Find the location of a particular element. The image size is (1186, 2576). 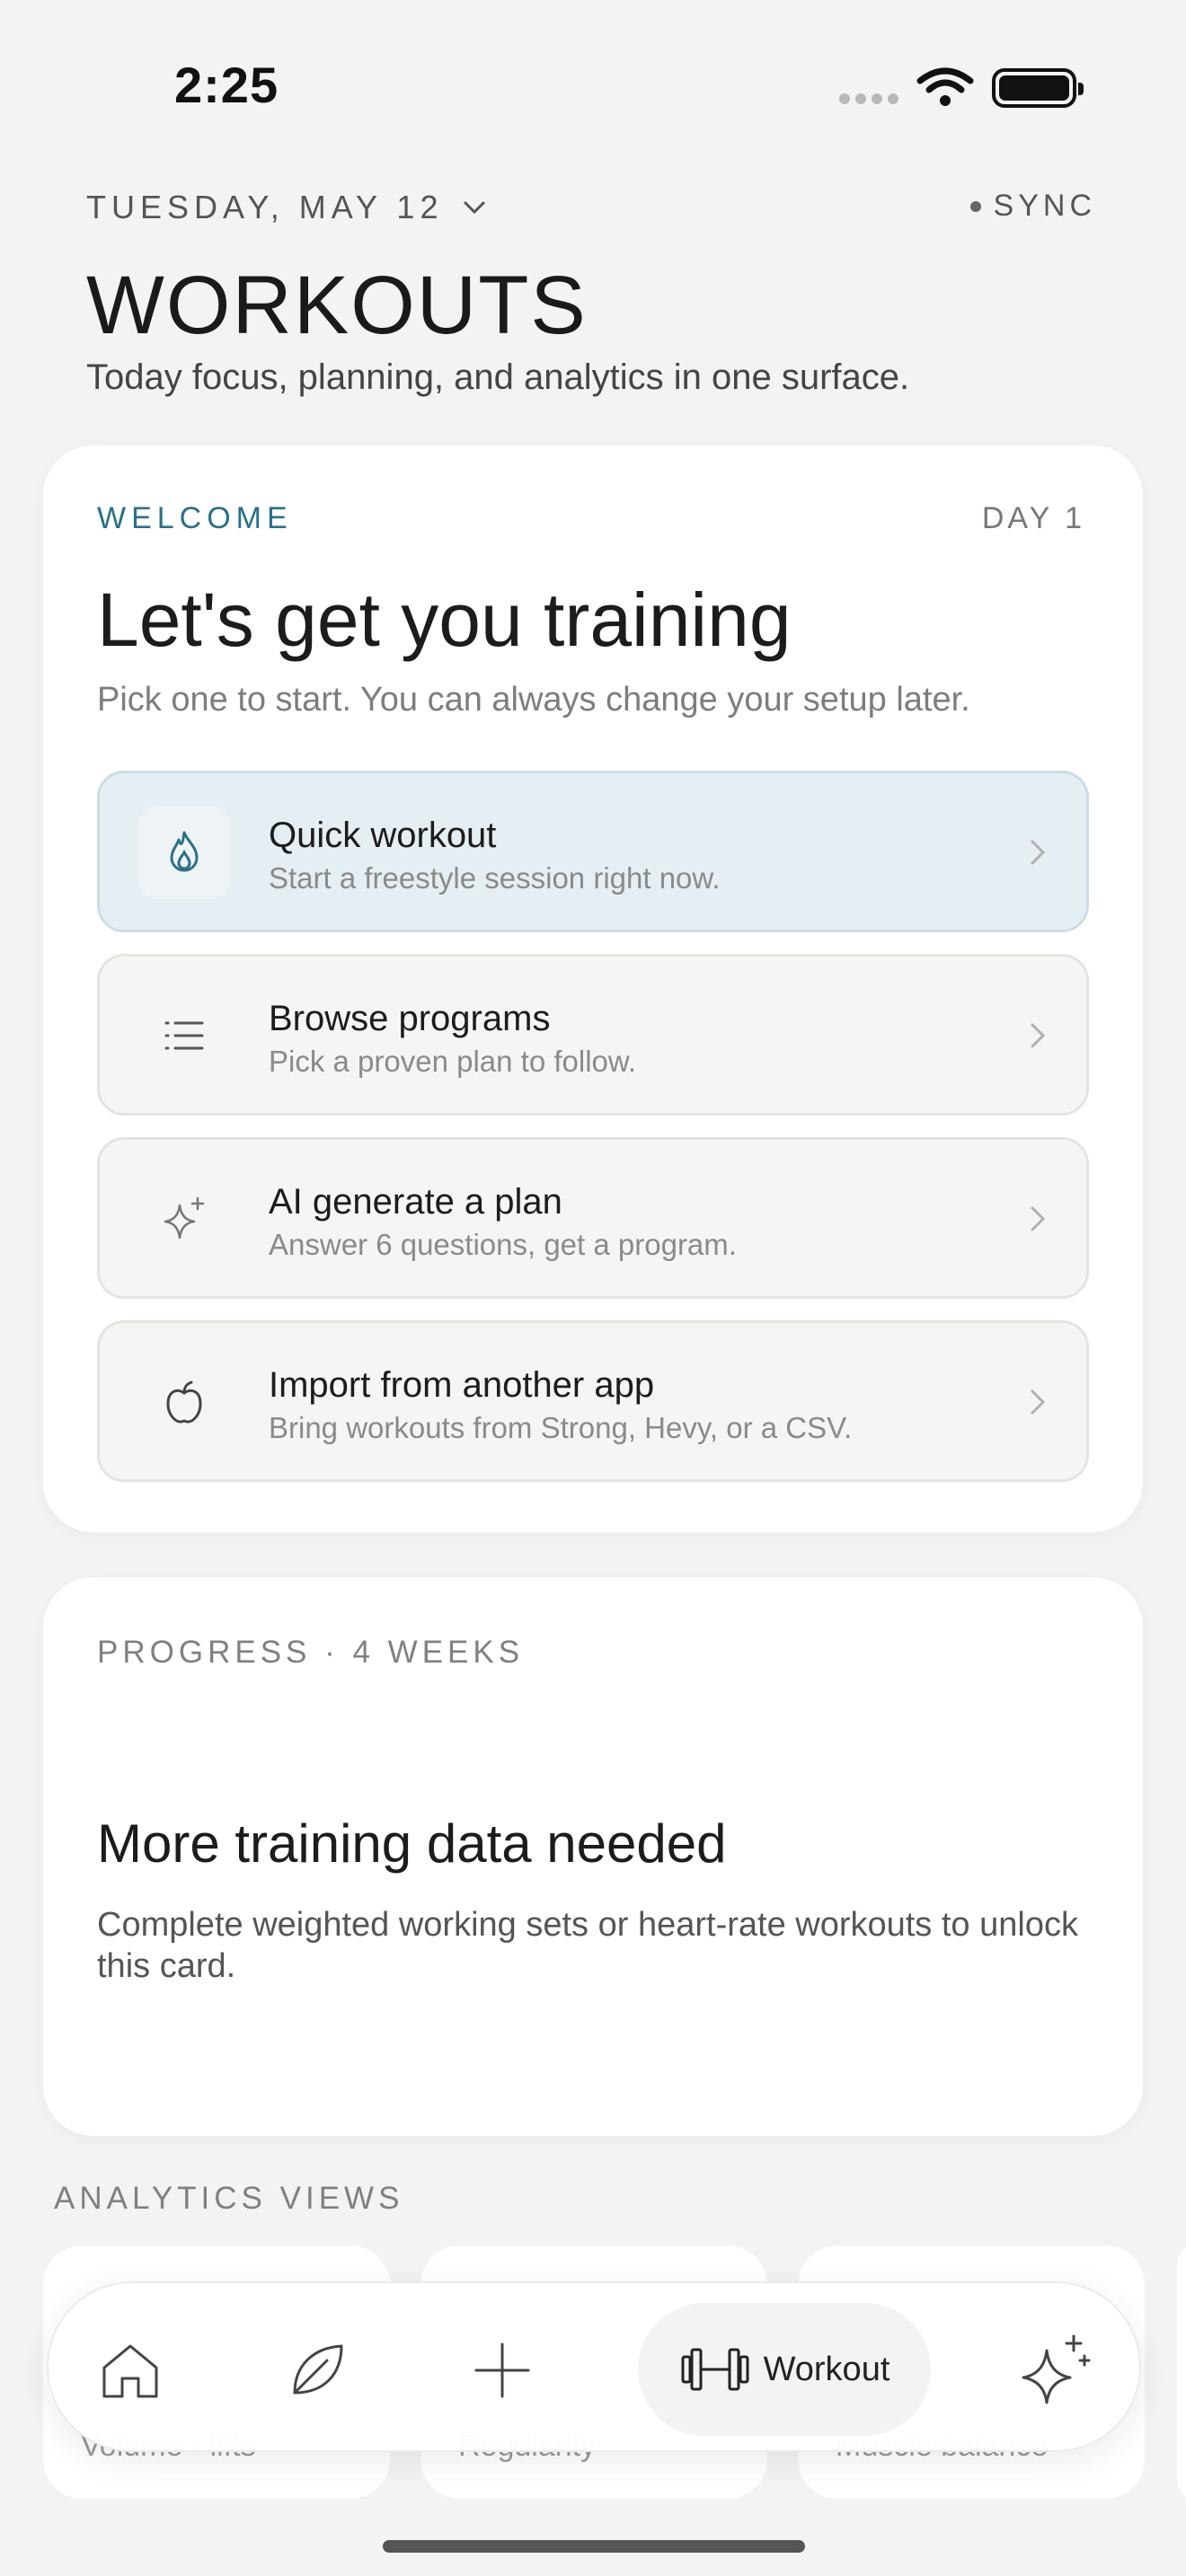

tab-recovery is located at coordinates (317, 2370).